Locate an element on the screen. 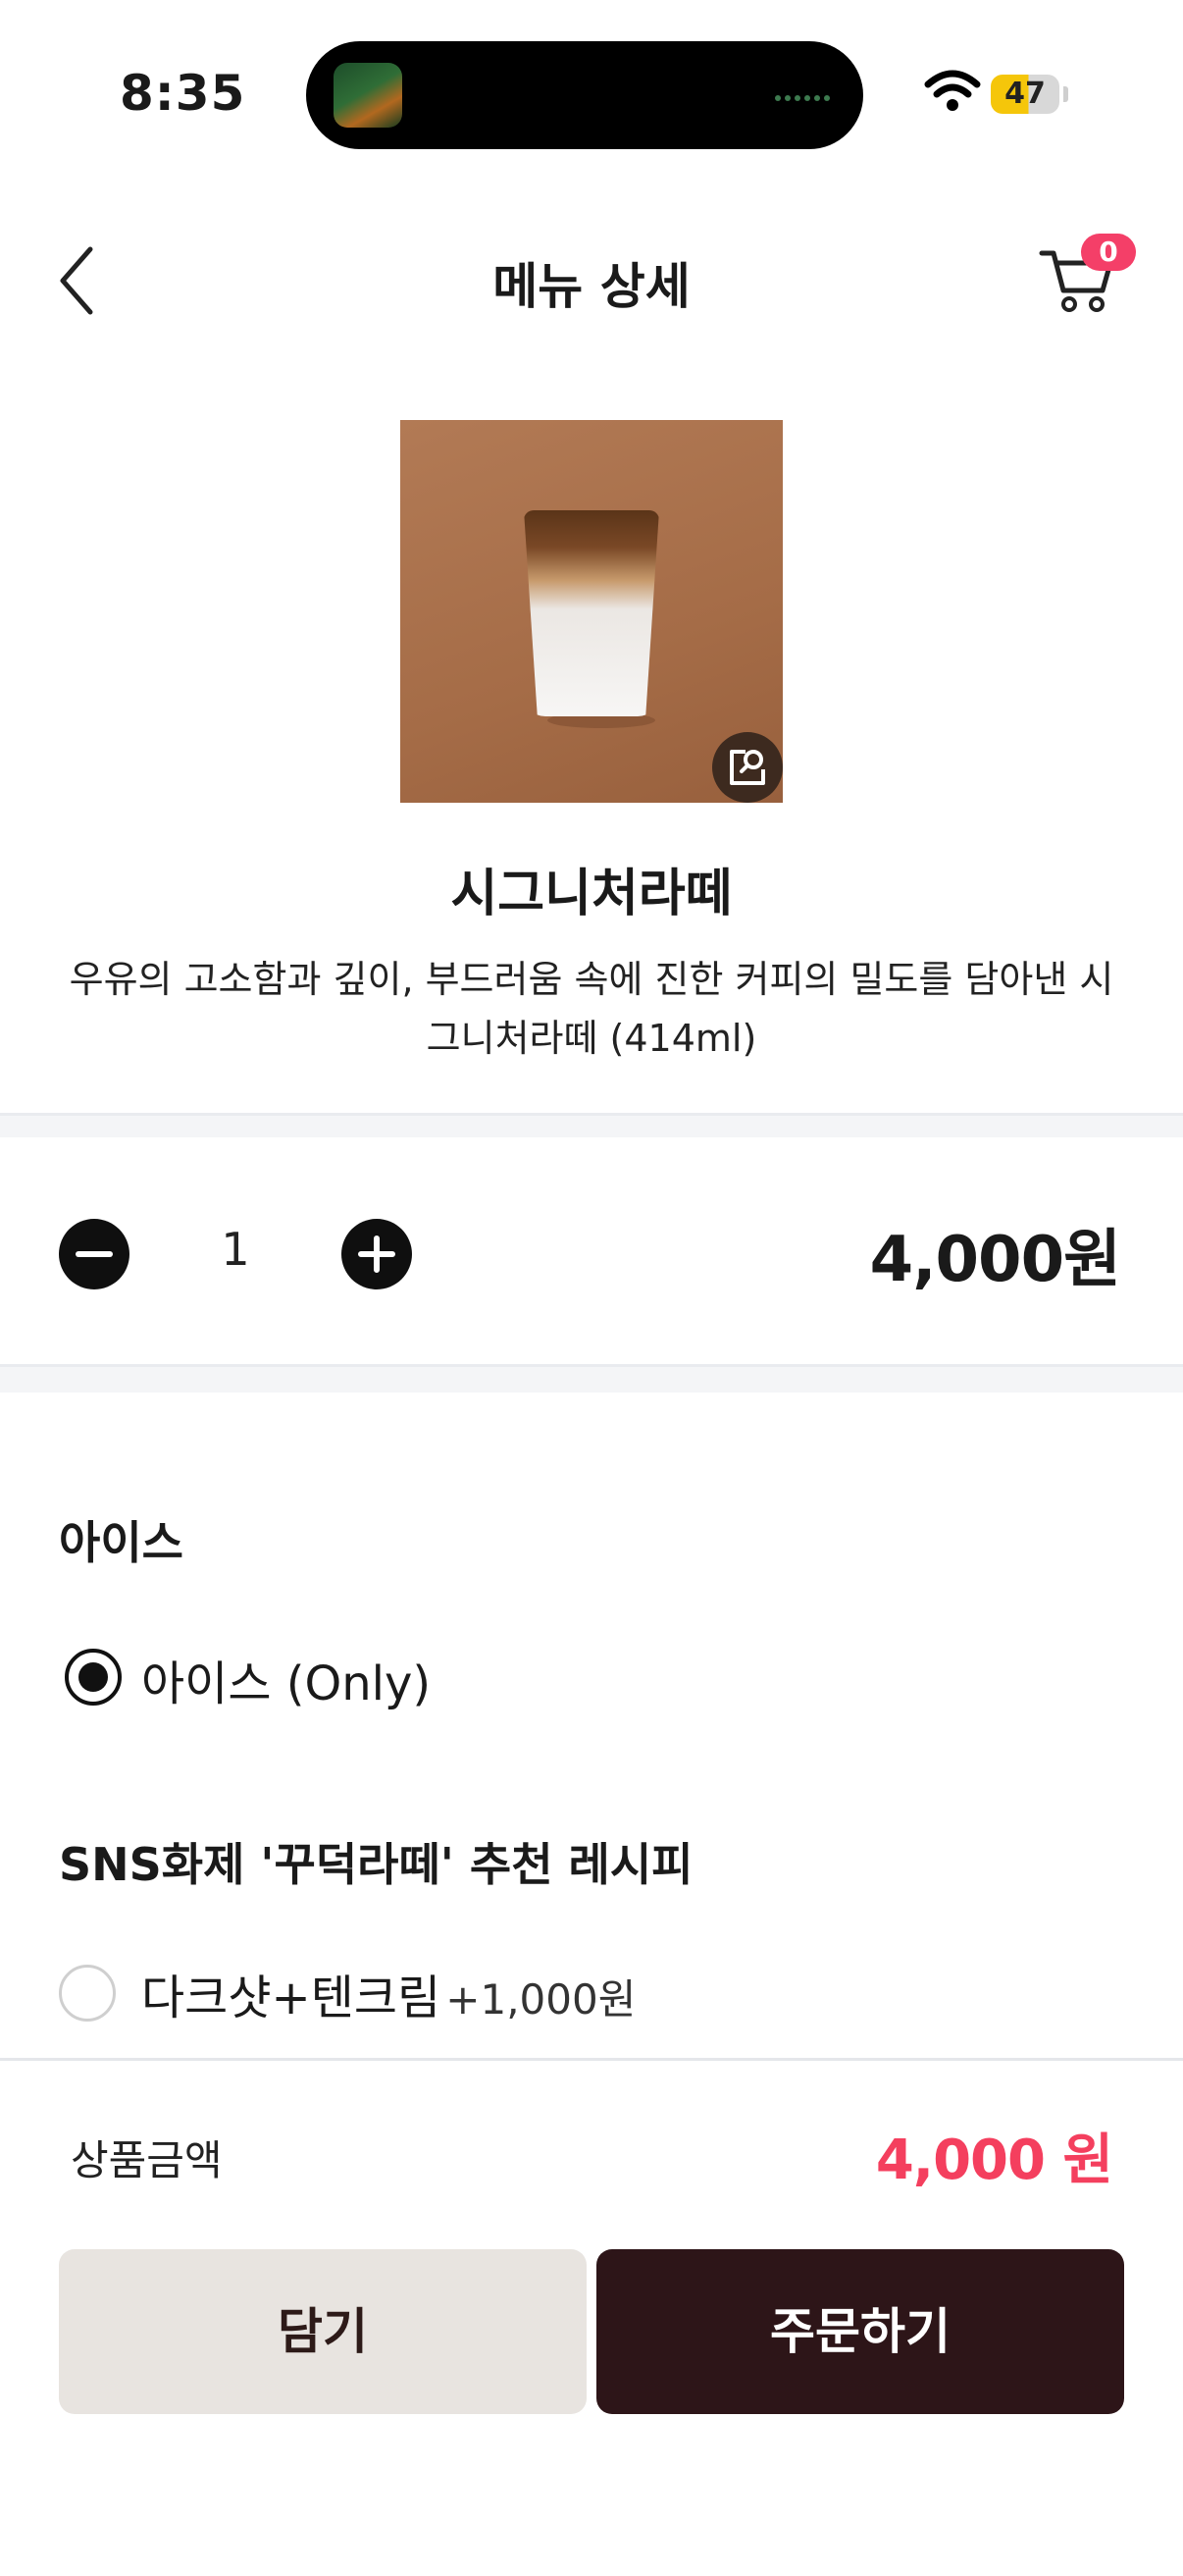 The width and height of the screenshot is (1183, 2576). minus-icon is located at coordinates (94, 1254).